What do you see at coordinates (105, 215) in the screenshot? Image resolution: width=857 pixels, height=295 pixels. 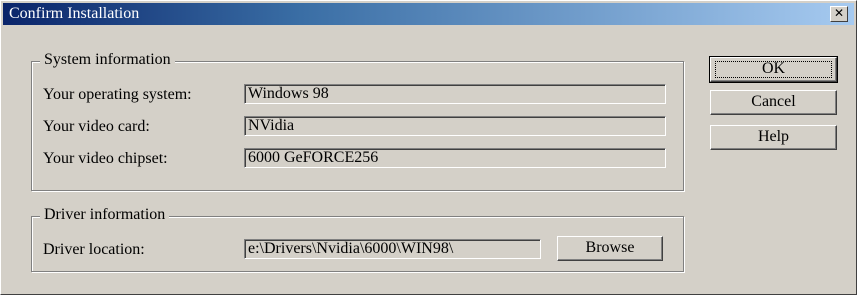 I see `driver-information-legend: Driver information` at bounding box center [105, 215].